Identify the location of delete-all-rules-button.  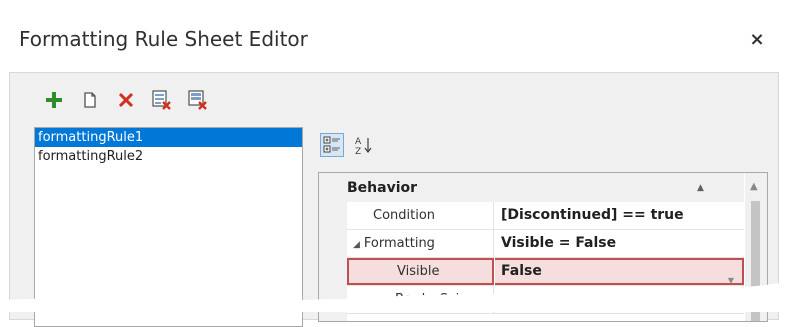
(198, 100).